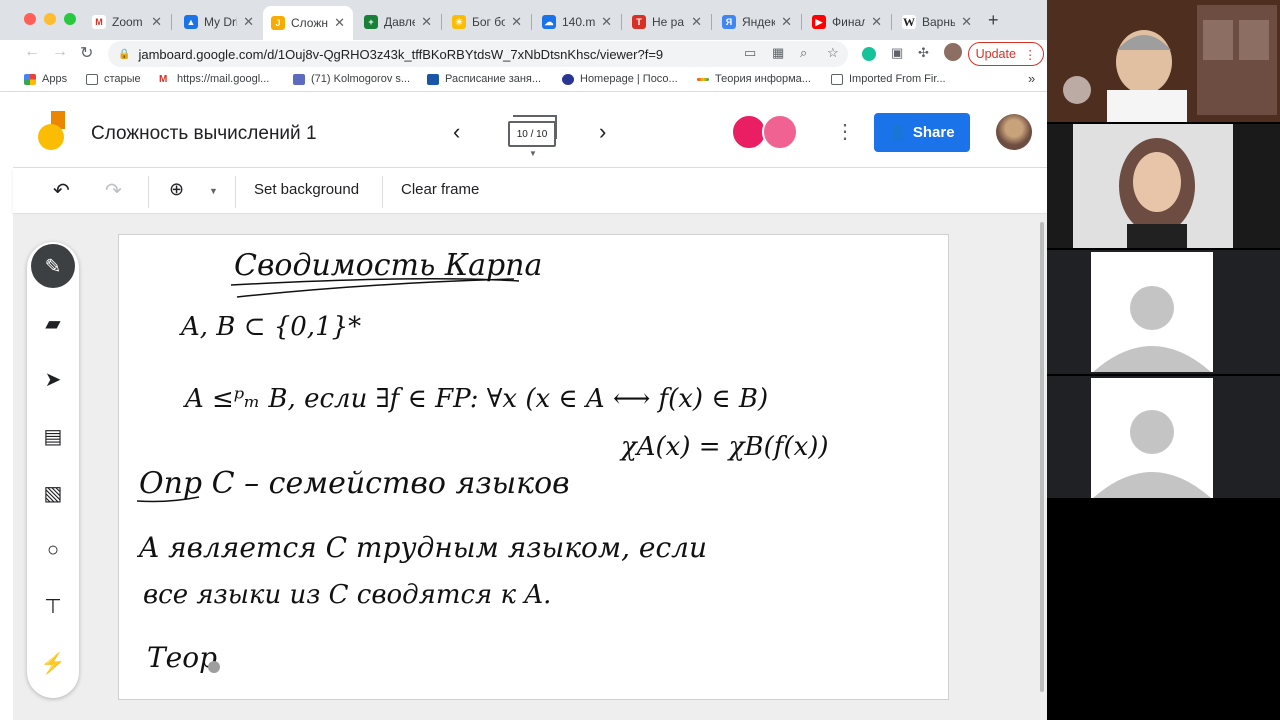 The width and height of the screenshot is (1280, 720). I want to click on book-icon: Т, so click(639, 22).